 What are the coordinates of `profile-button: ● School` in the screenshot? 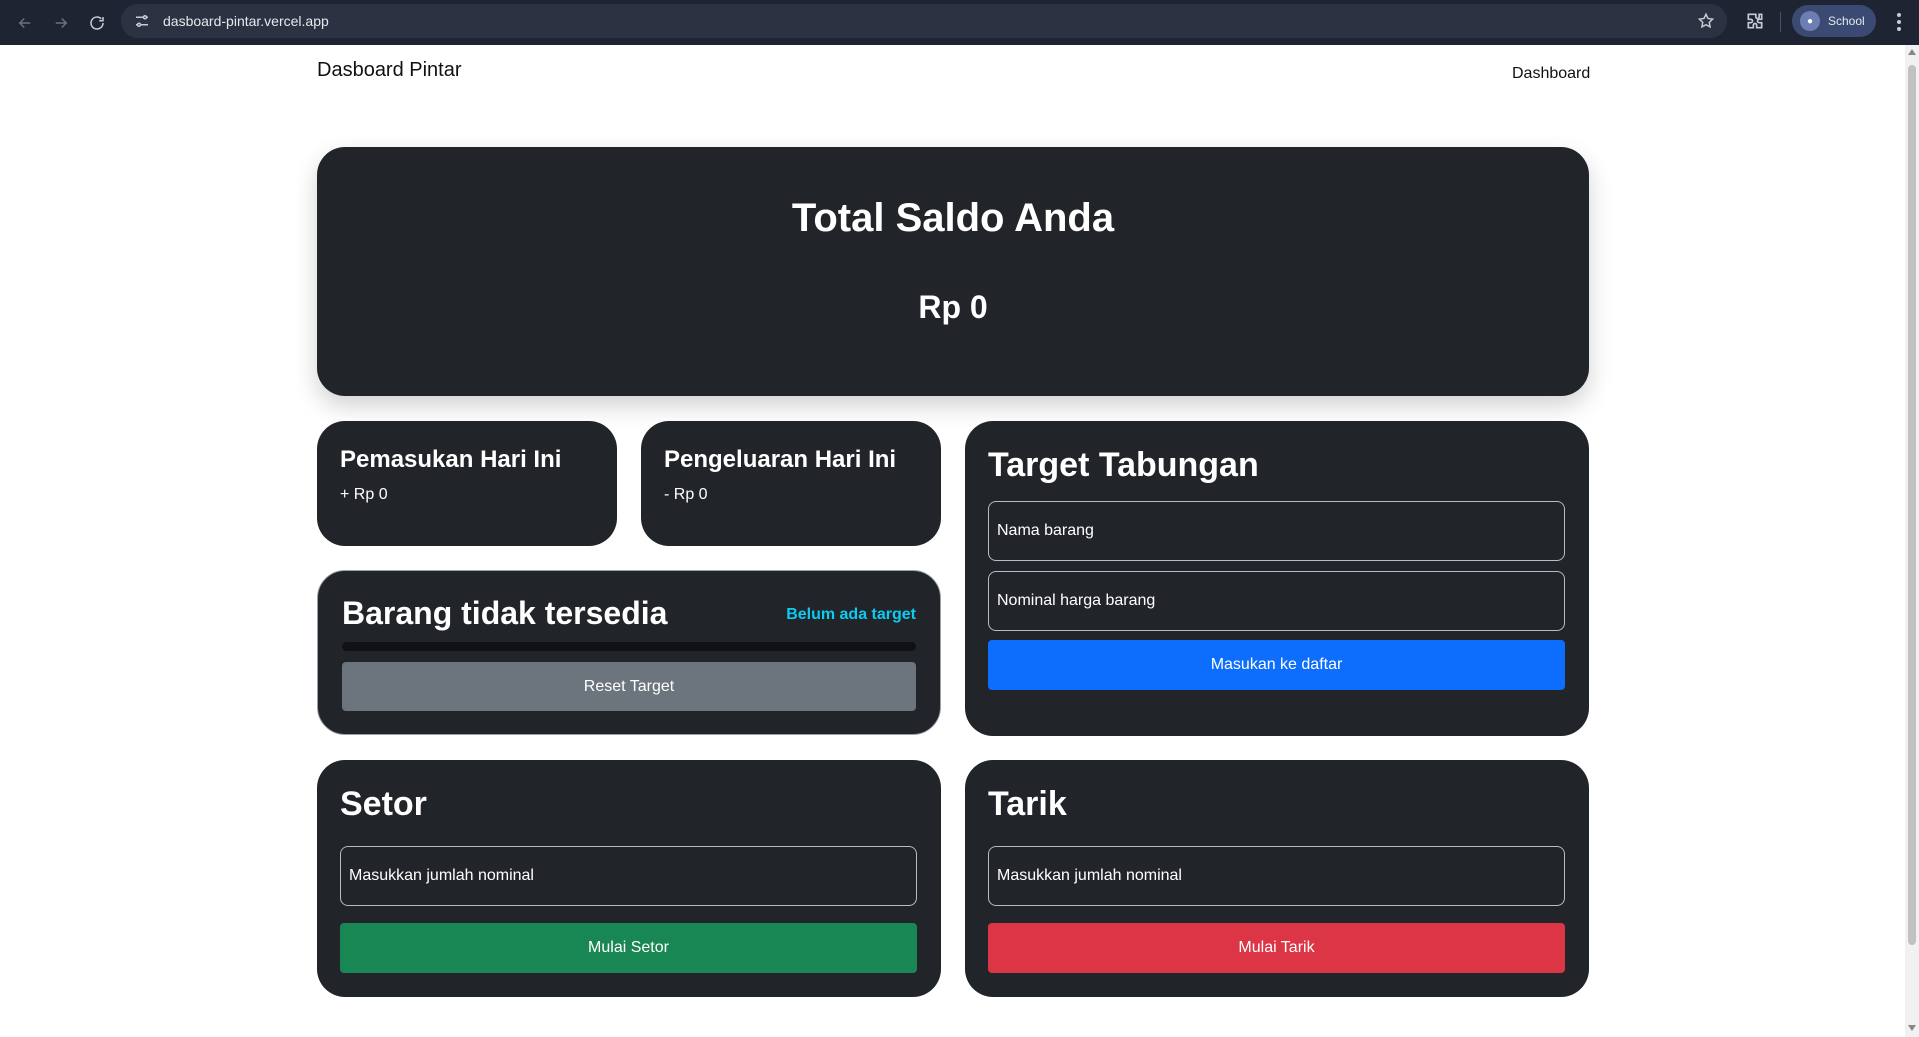 It's located at (1834, 21).